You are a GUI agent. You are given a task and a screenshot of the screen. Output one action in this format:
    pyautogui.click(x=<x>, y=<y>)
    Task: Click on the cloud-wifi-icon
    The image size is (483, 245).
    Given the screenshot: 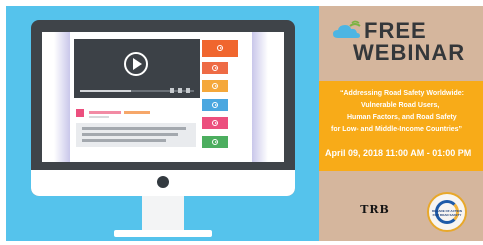 What is the action you would take?
    pyautogui.click(x=347, y=29)
    